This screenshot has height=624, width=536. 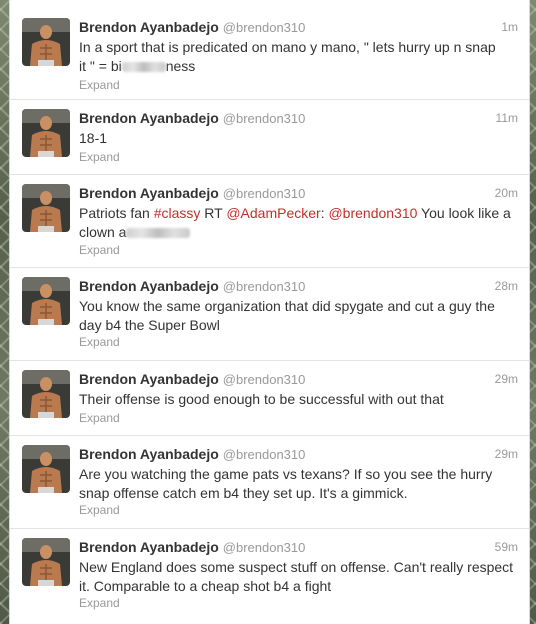 What do you see at coordinates (273, 213) in the screenshot?
I see `mention-link: @AdamPecker` at bounding box center [273, 213].